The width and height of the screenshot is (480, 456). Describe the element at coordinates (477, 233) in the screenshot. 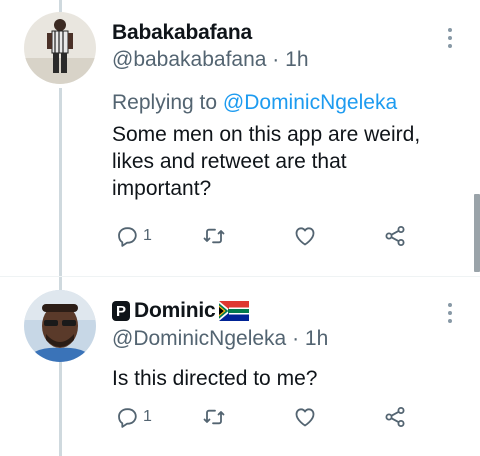

I see `scrollbar-thumb` at that location.